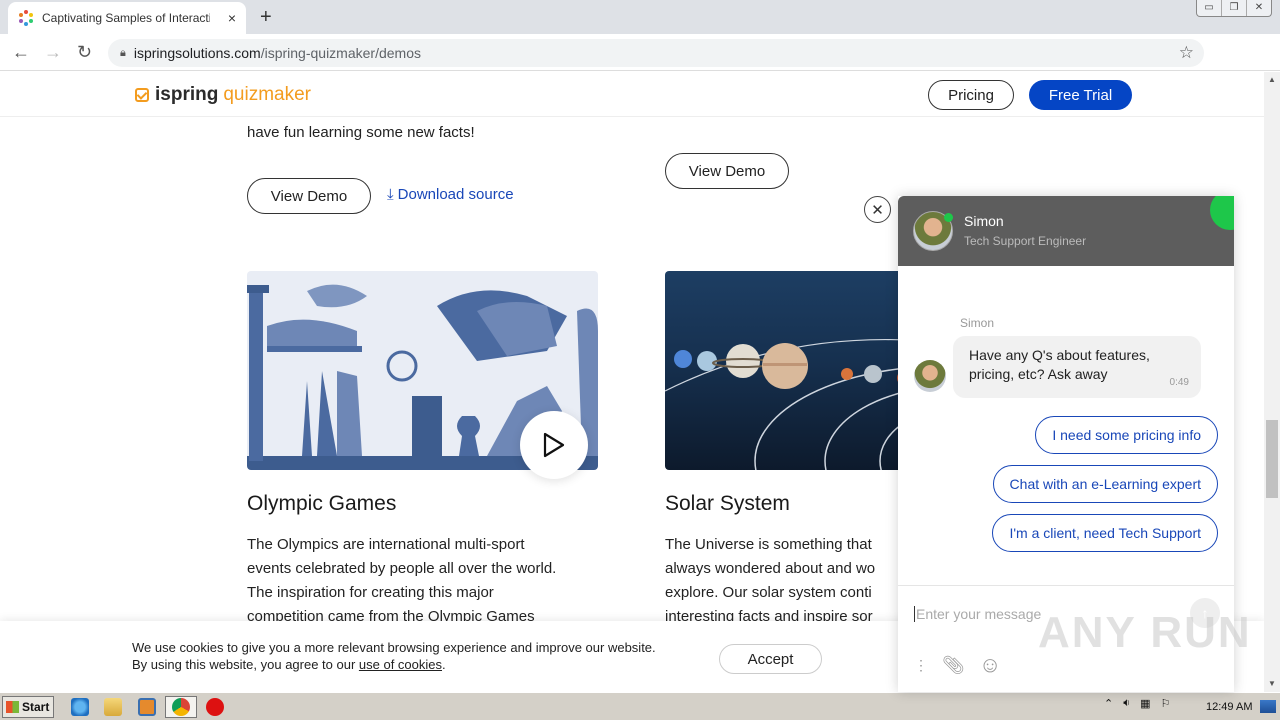 The image size is (1280, 720). What do you see at coordinates (1272, 459) in the screenshot?
I see `scroll-thumb` at bounding box center [1272, 459].